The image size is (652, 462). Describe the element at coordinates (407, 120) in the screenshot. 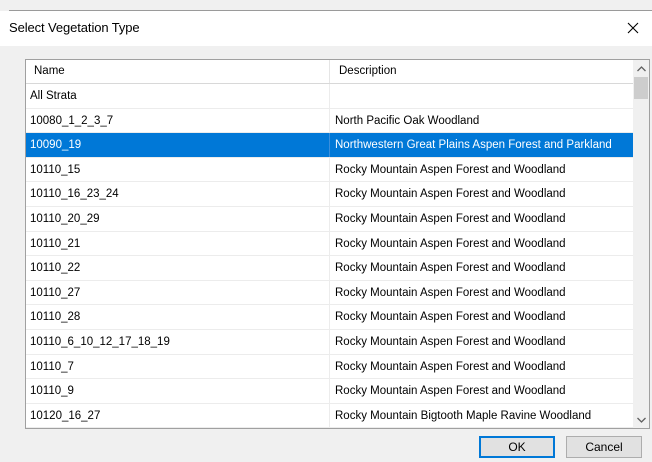

I see `cell-description: North Pacific Oak Woodland` at that location.